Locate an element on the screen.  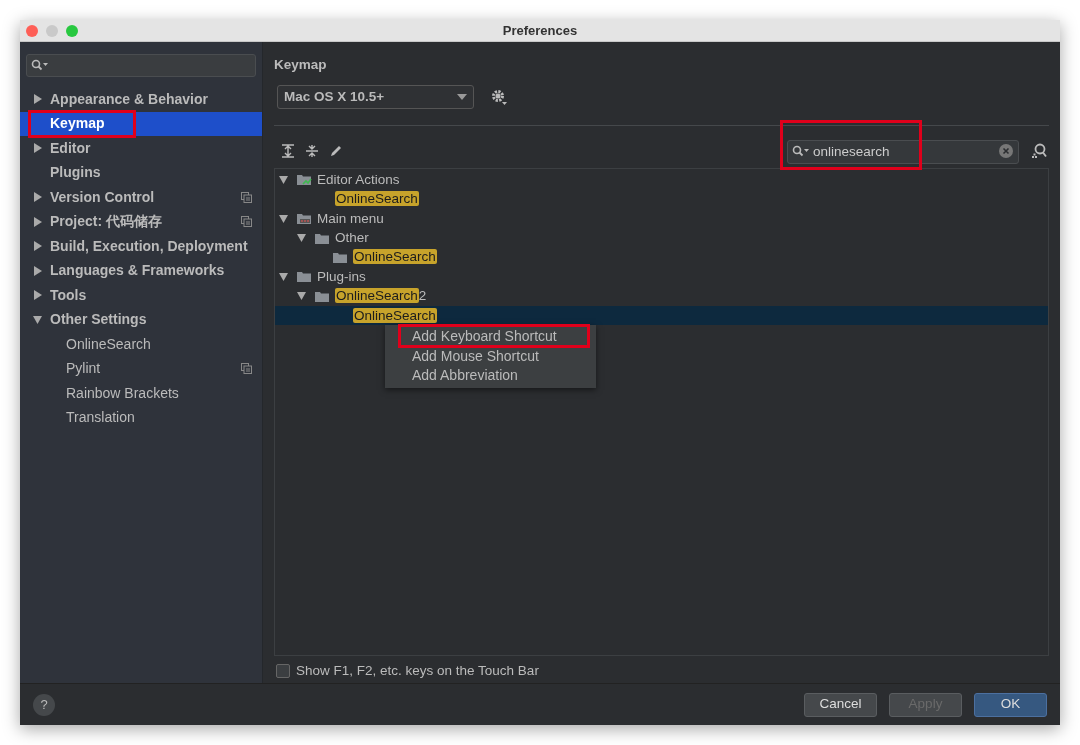
editor-actions-folder-icon is located at coordinates (304, 180).